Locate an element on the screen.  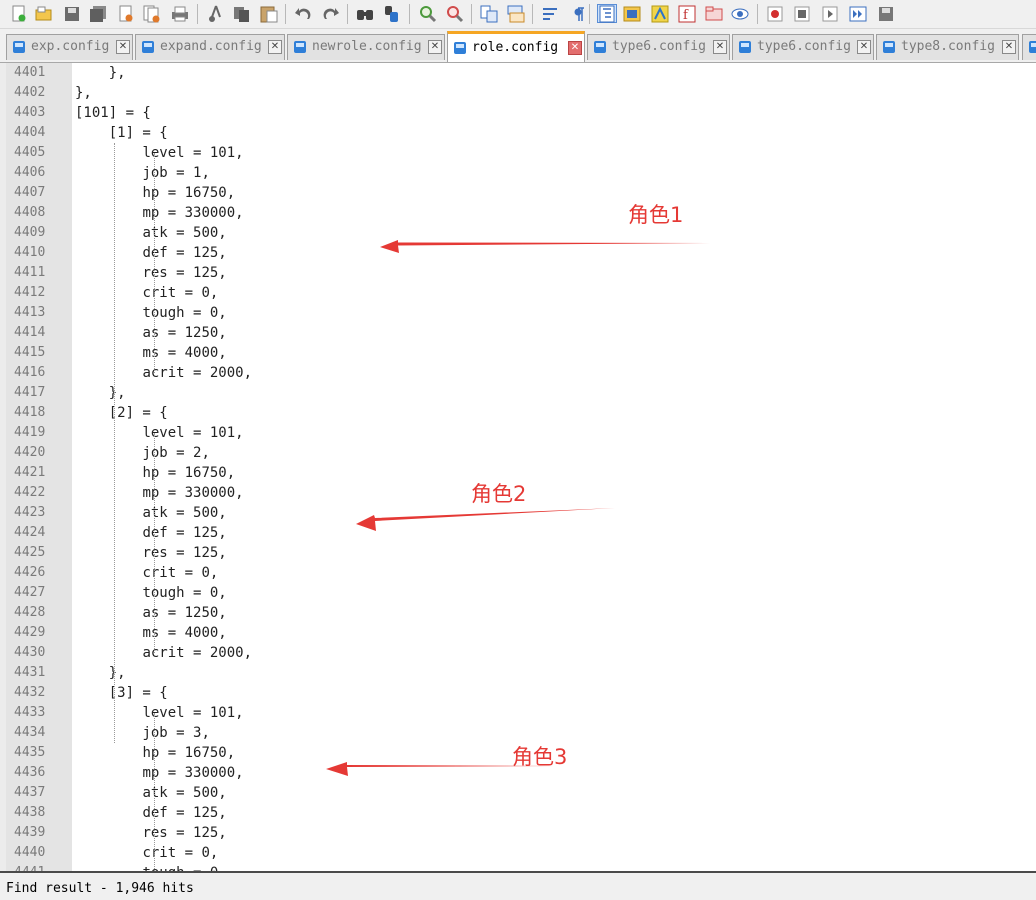
sync-horizontal-icon is located at coordinates (516, 13).